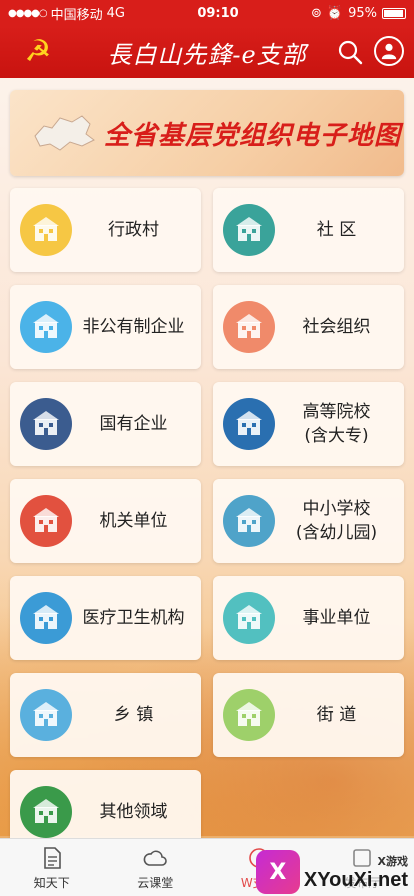 The height and width of the screenshot is (896, 414). What do you see at coordinates (46, 715) in the screenshot?
I see `township-icon` at bounding box center [46, 715].